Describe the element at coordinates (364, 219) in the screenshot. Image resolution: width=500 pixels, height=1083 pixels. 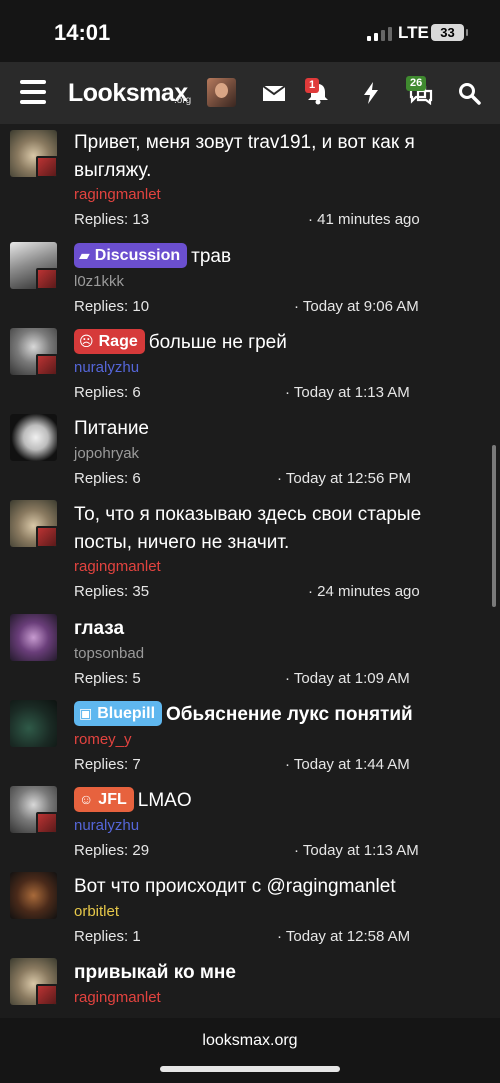
I see `thread-time: · 41 minutes ago` at that location.